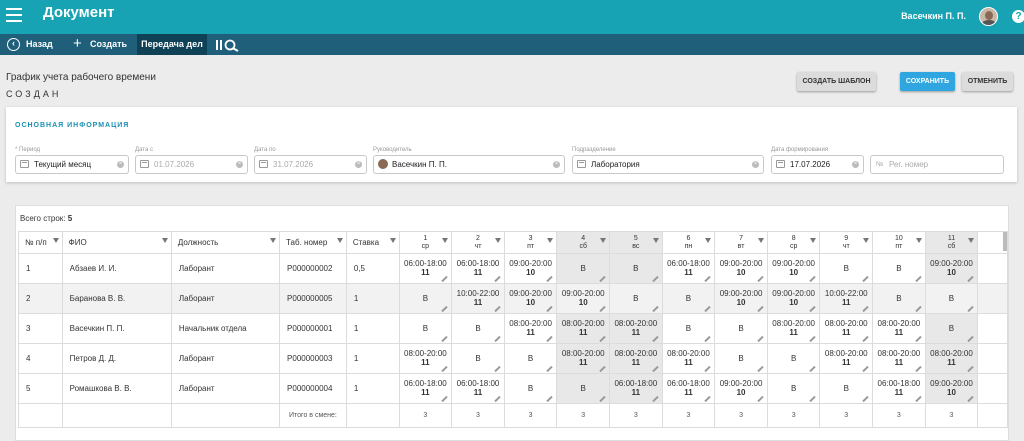  I want to click on back-button: Назад, so click(39, 44).